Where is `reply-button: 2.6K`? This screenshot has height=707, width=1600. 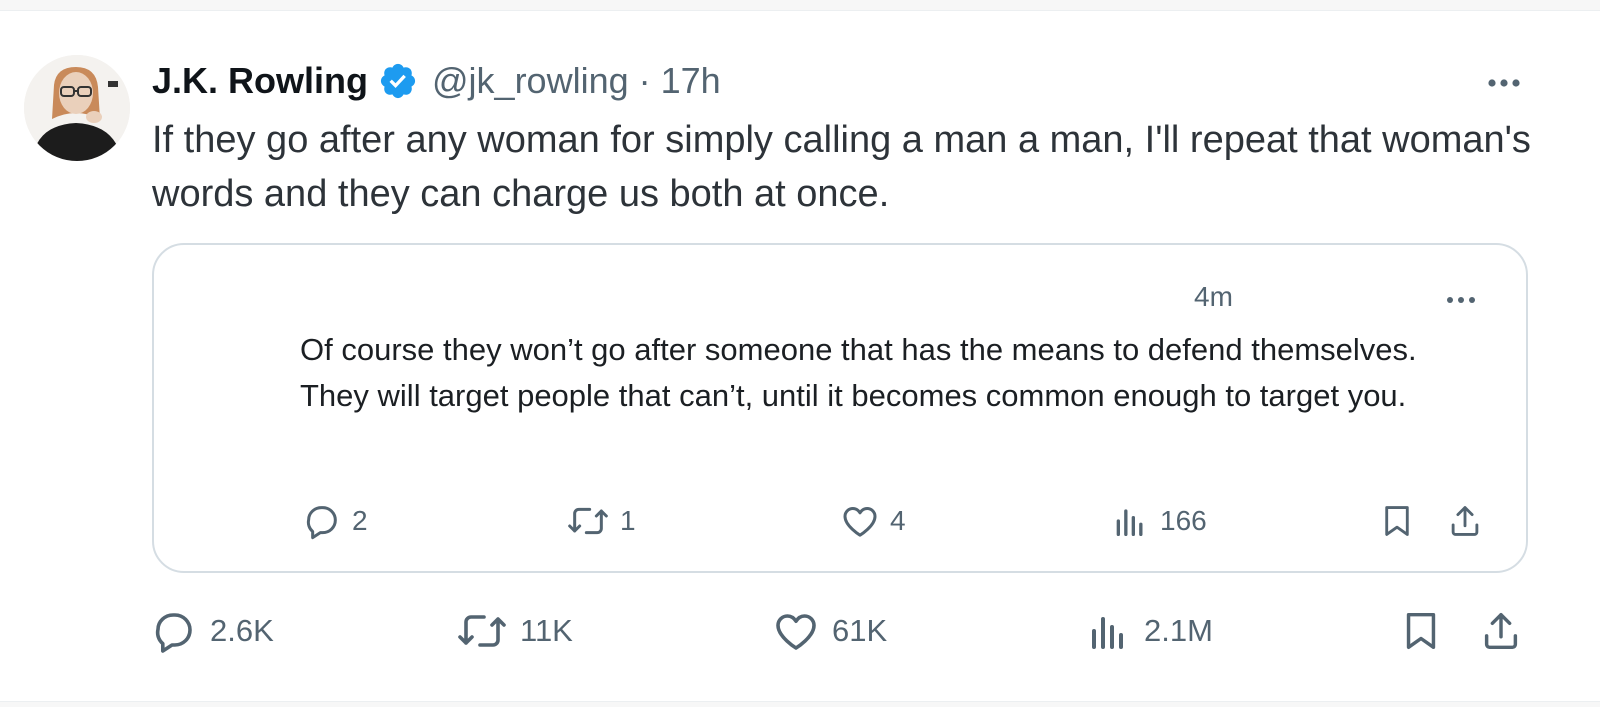 reply-button: 2.6K is located at coordinates (212, 631).